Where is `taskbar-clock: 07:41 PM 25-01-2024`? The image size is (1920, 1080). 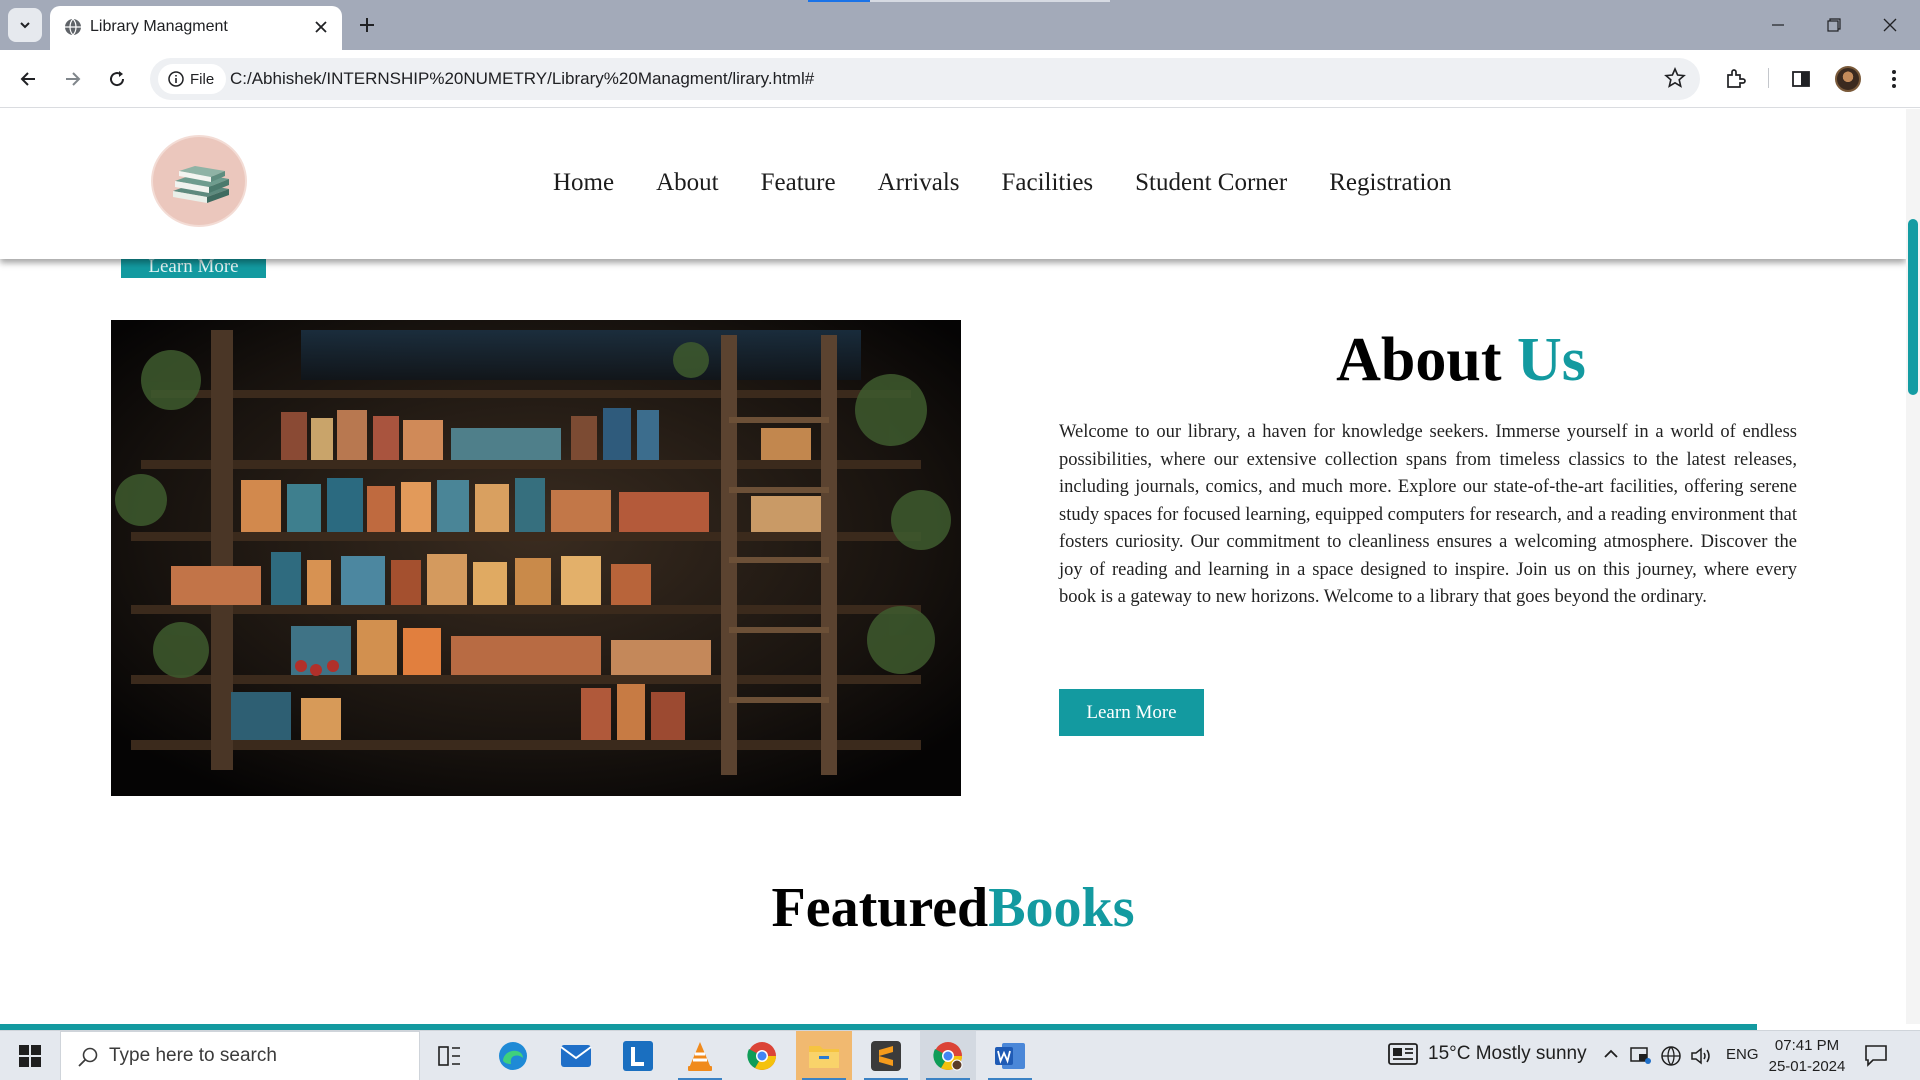 taskbar-clock: 07:41 PM 25-01-2024 is located at coordinates (1807, 1056).